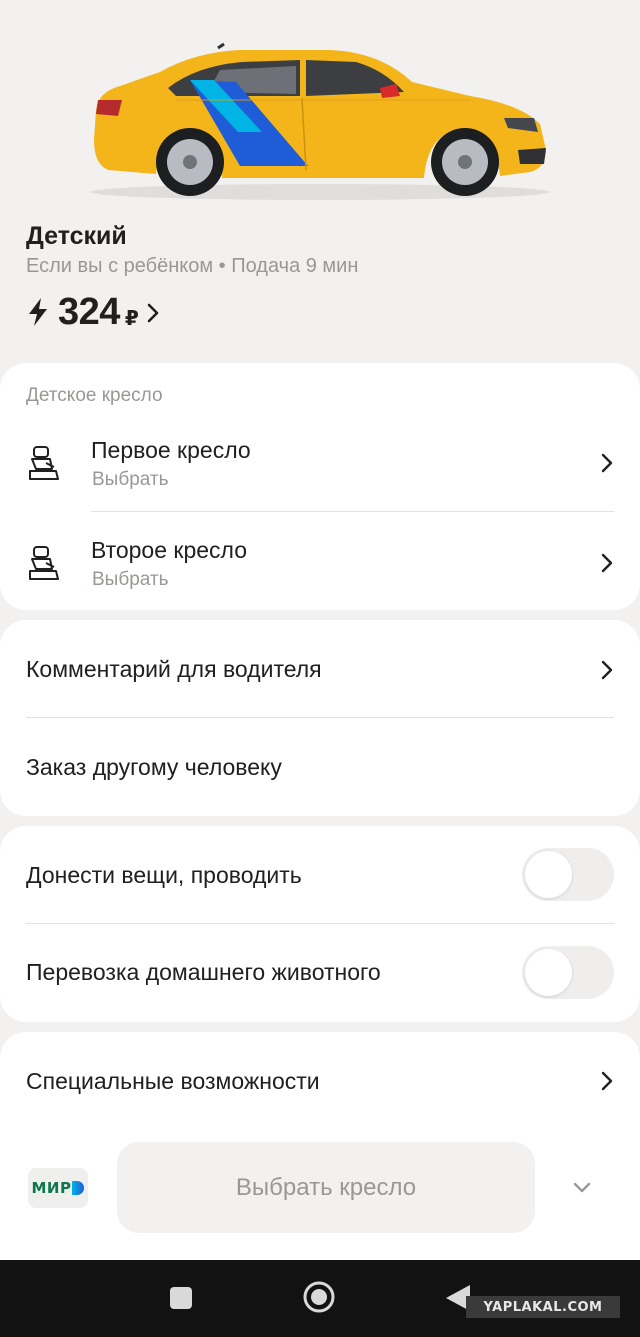 Image resolution: width=640 pixels, height=1337 pixels. What do you see at coordinates (94, 395) in the screenshot?
I see `child-seat-label: Детское кресло` at bounding box center [94, 395].